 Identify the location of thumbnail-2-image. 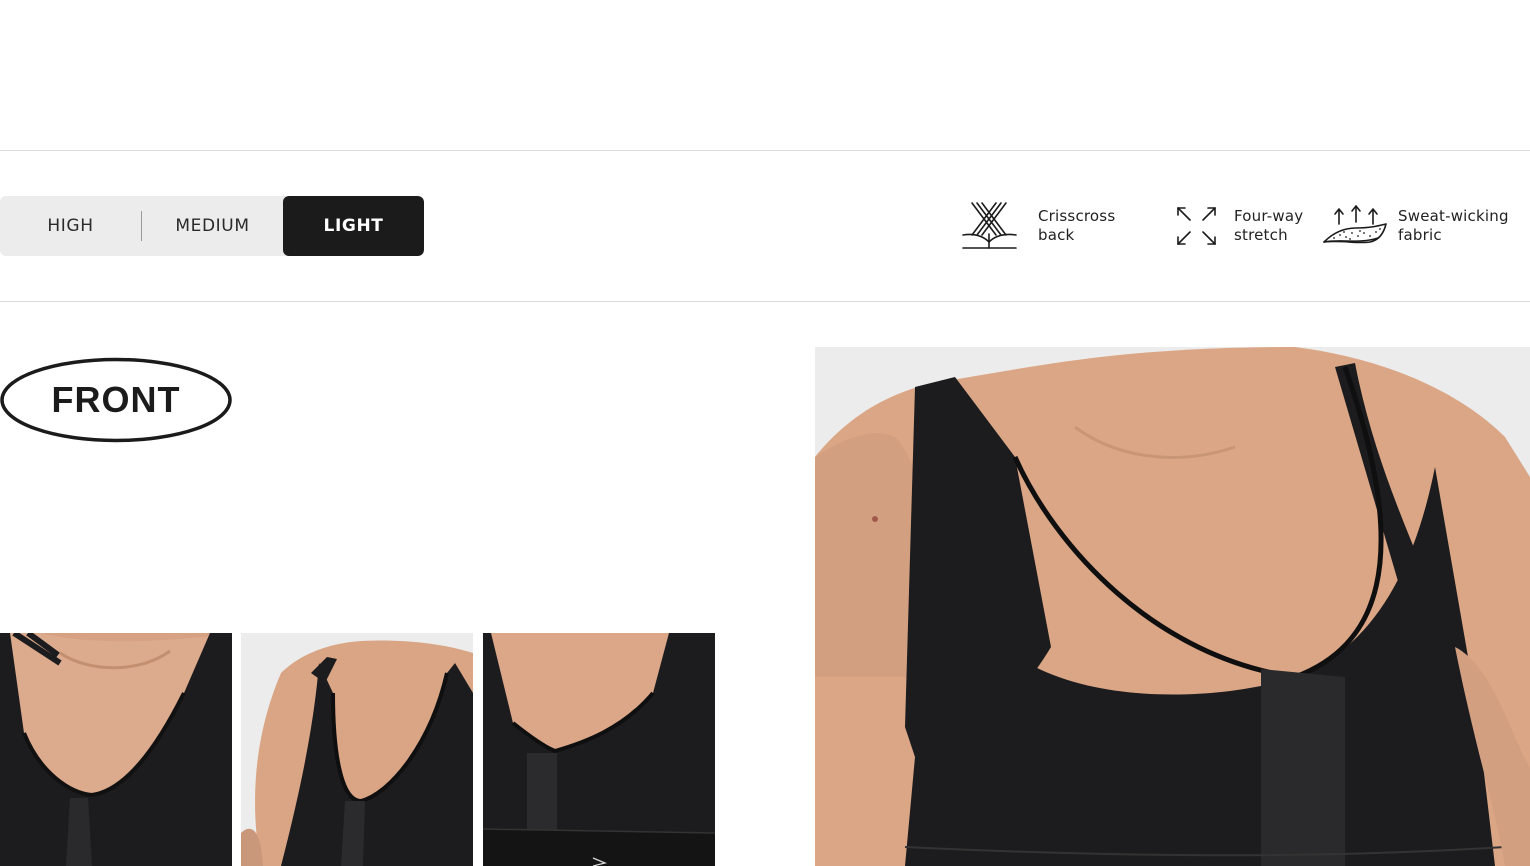
(357, 749).